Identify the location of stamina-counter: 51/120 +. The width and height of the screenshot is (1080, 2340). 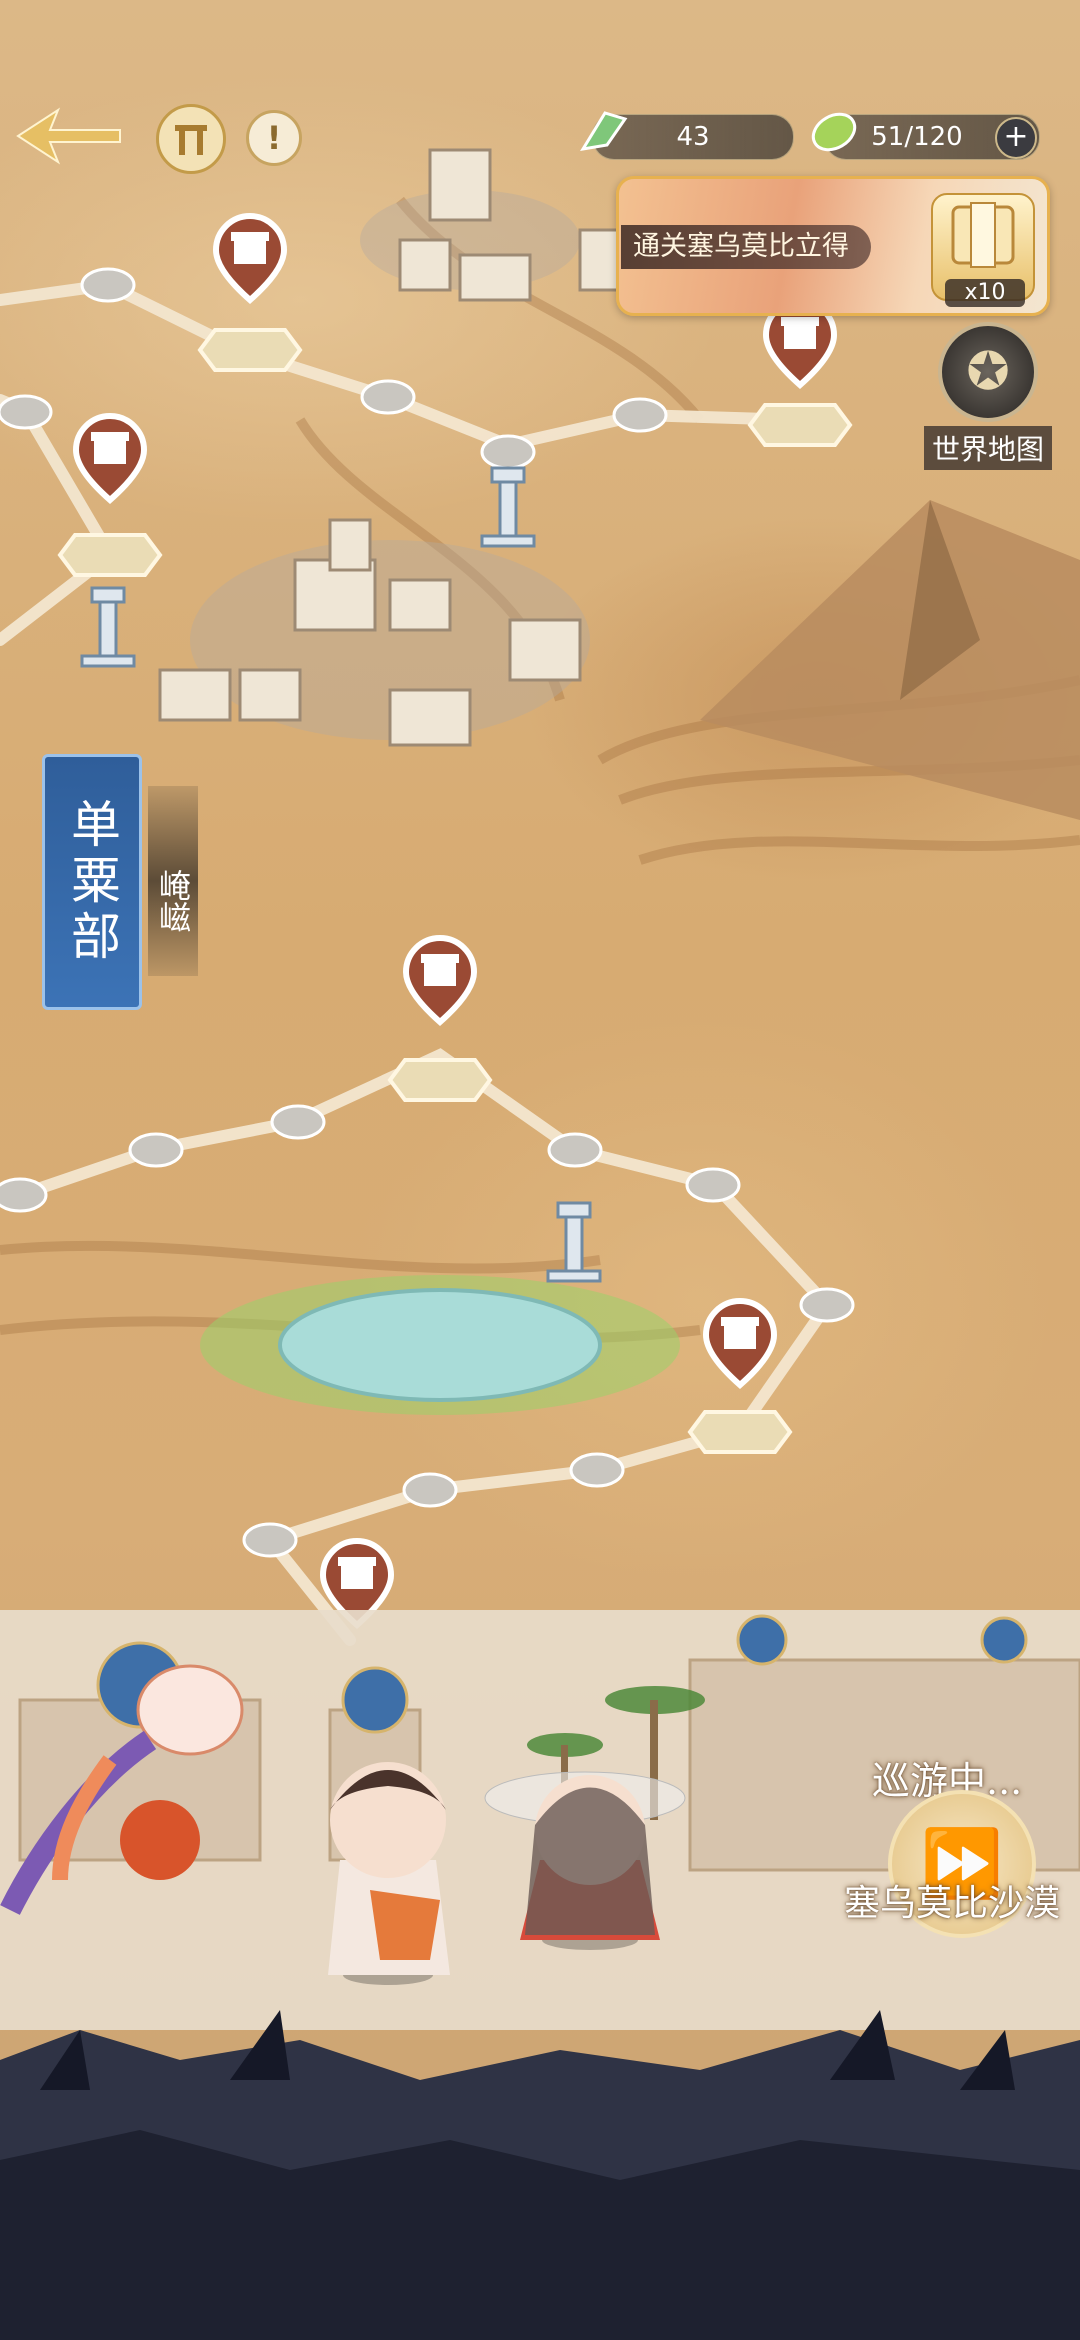
(925, 136).